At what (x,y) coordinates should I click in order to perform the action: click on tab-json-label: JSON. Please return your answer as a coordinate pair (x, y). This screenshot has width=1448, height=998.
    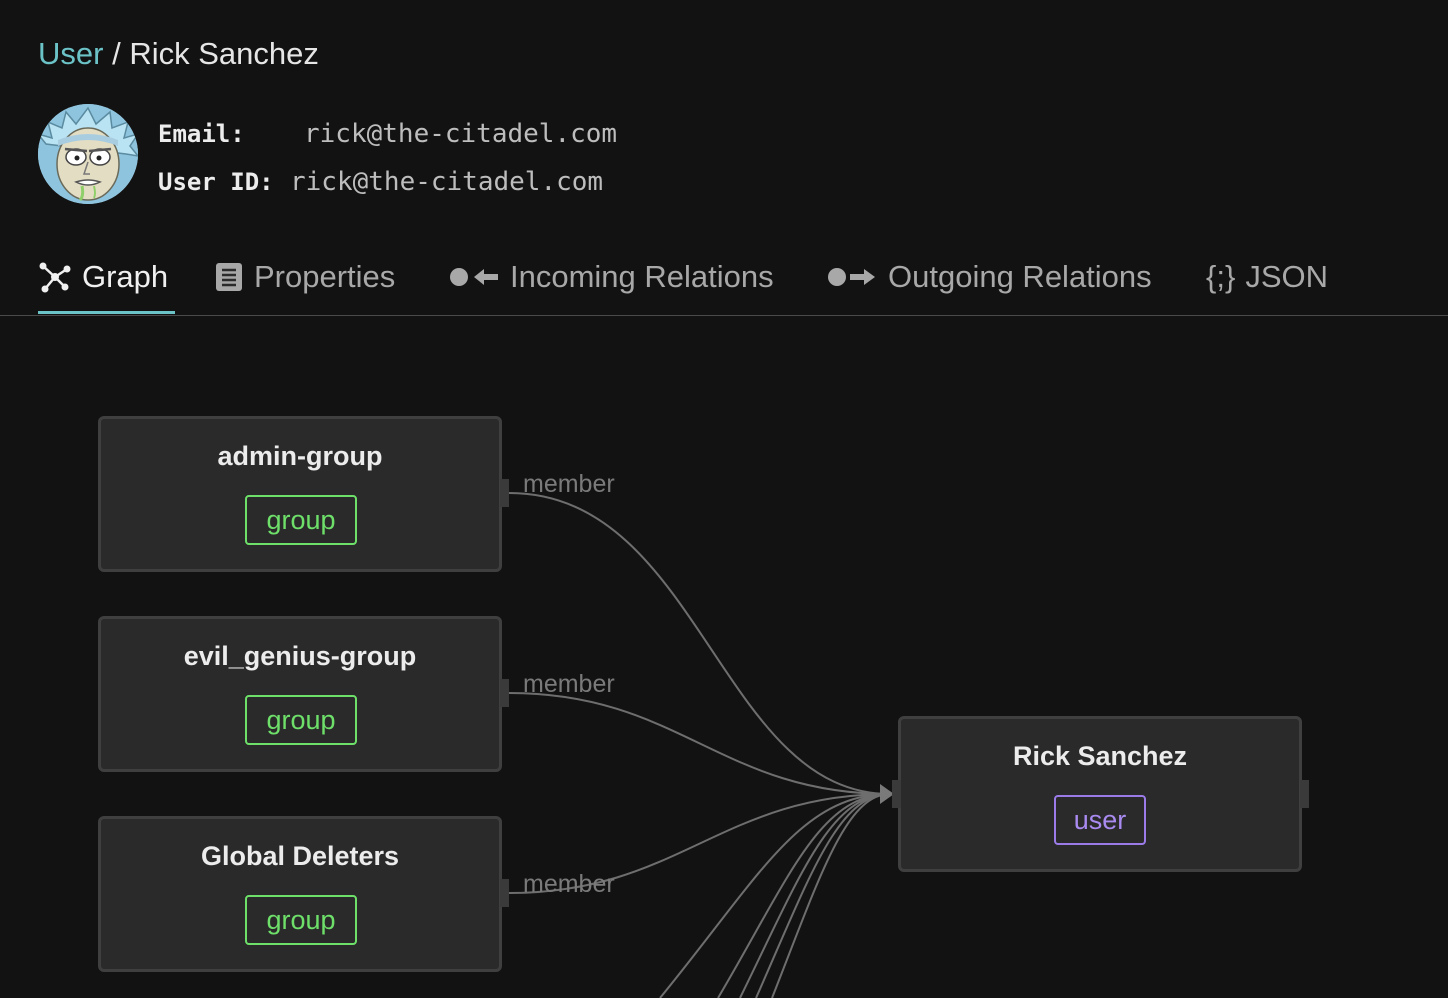
    Looking at the image, I should click on (1287, 276).